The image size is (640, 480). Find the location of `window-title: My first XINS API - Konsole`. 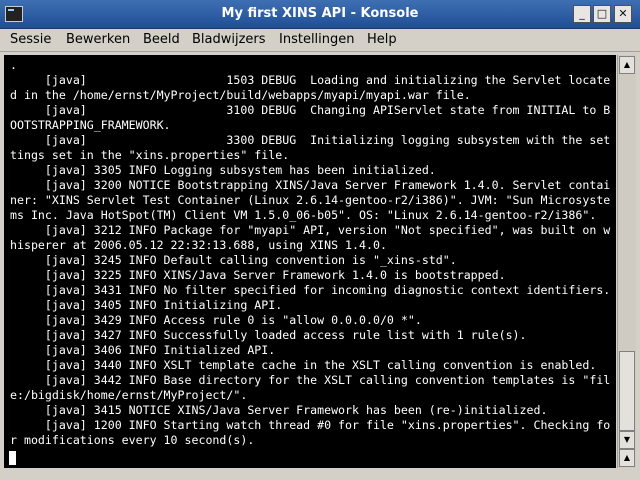

window-title: My first XINS API - Konsole is located at coordinates (320, 13).